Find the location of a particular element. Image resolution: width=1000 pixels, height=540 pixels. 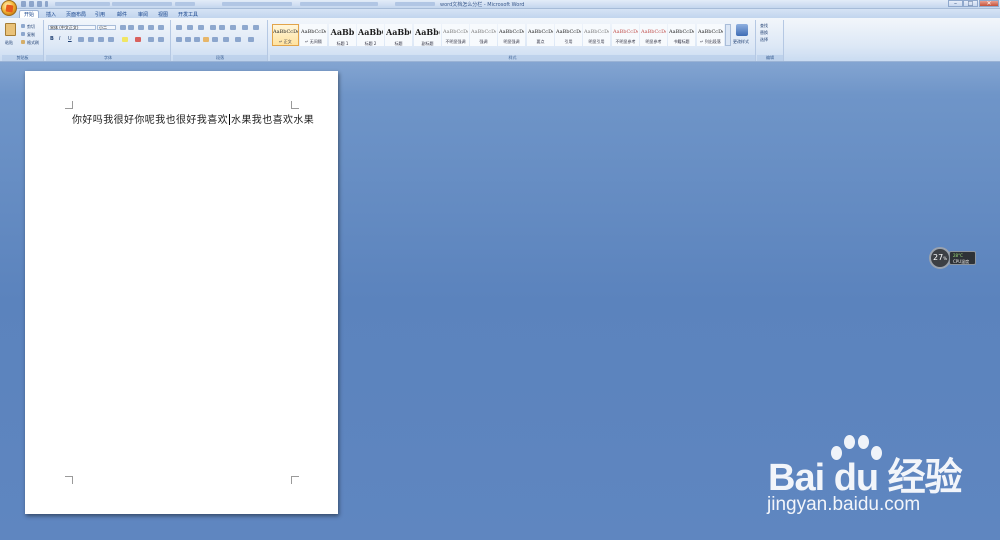

tab-insert: 插入 is located at coordinates (51, 14).